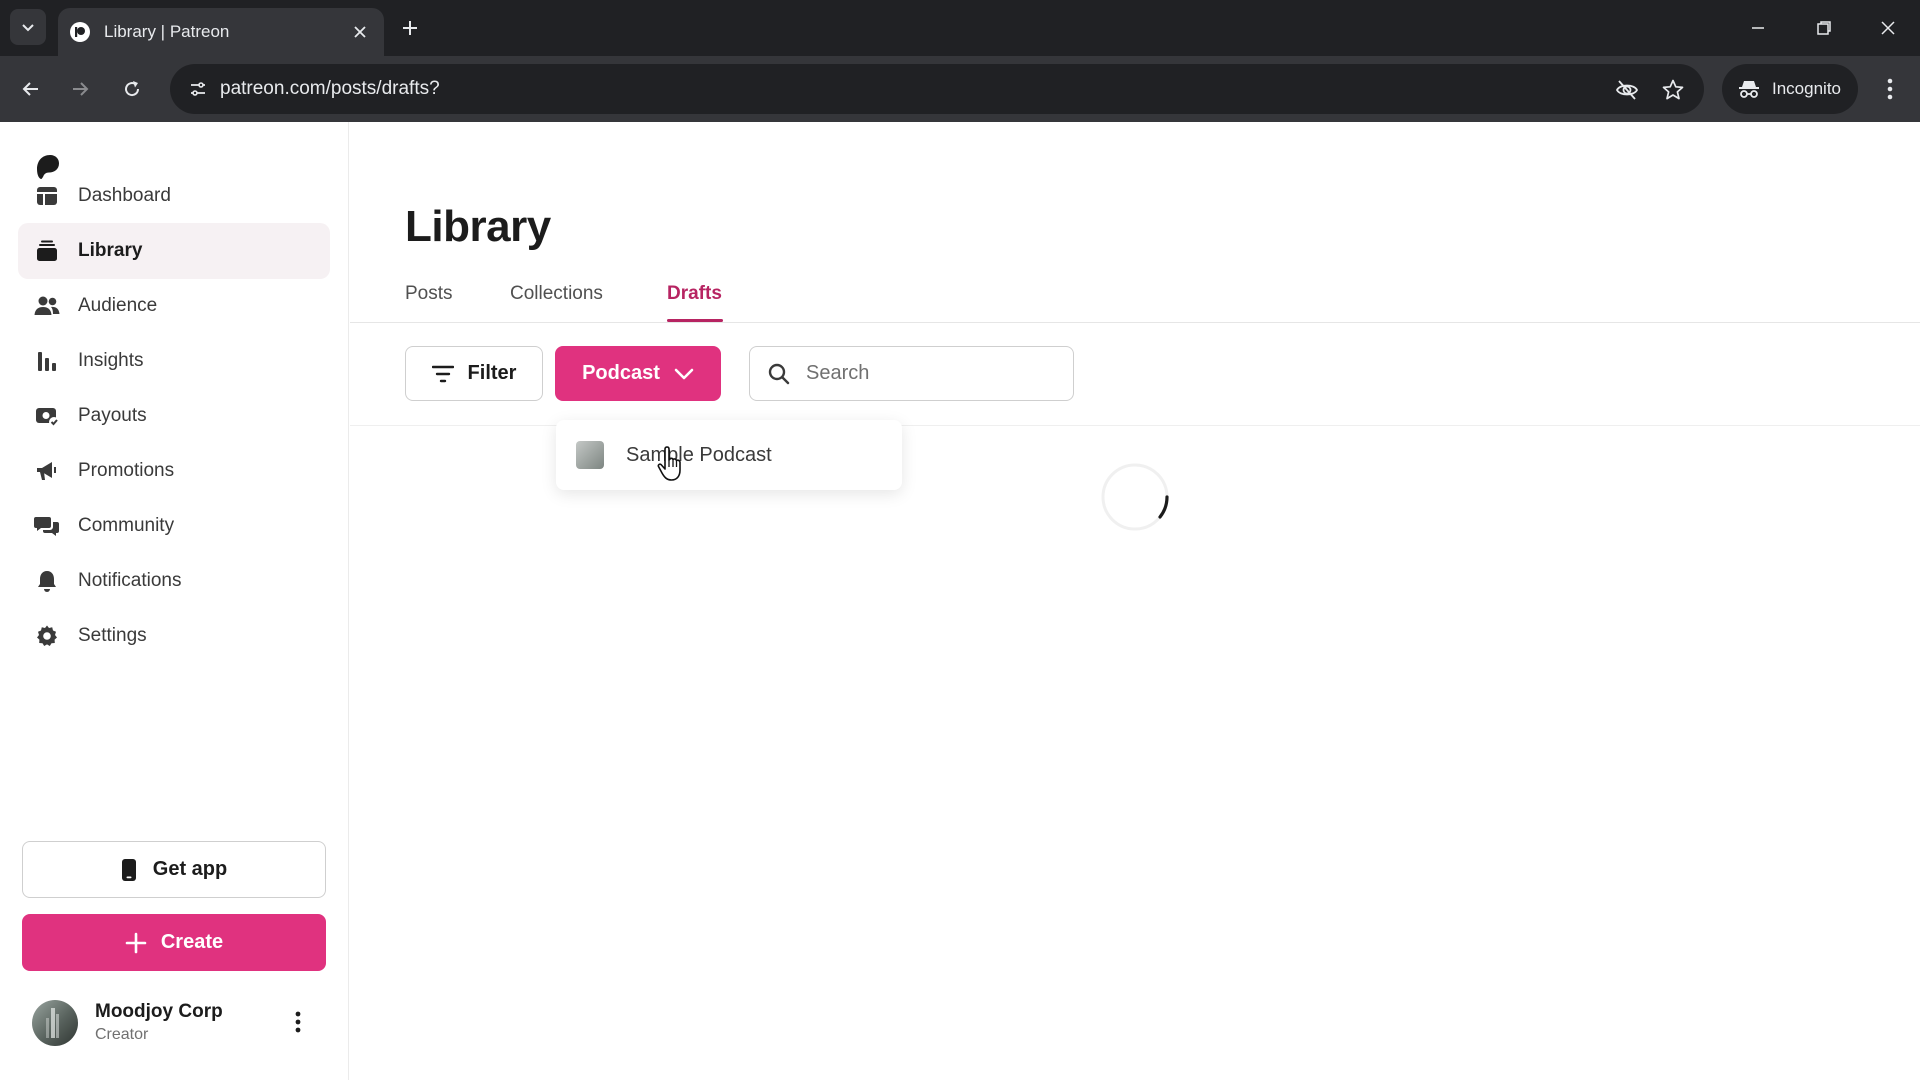  I want to click on sidebar-item-insights: Insights, so click(174, 361).